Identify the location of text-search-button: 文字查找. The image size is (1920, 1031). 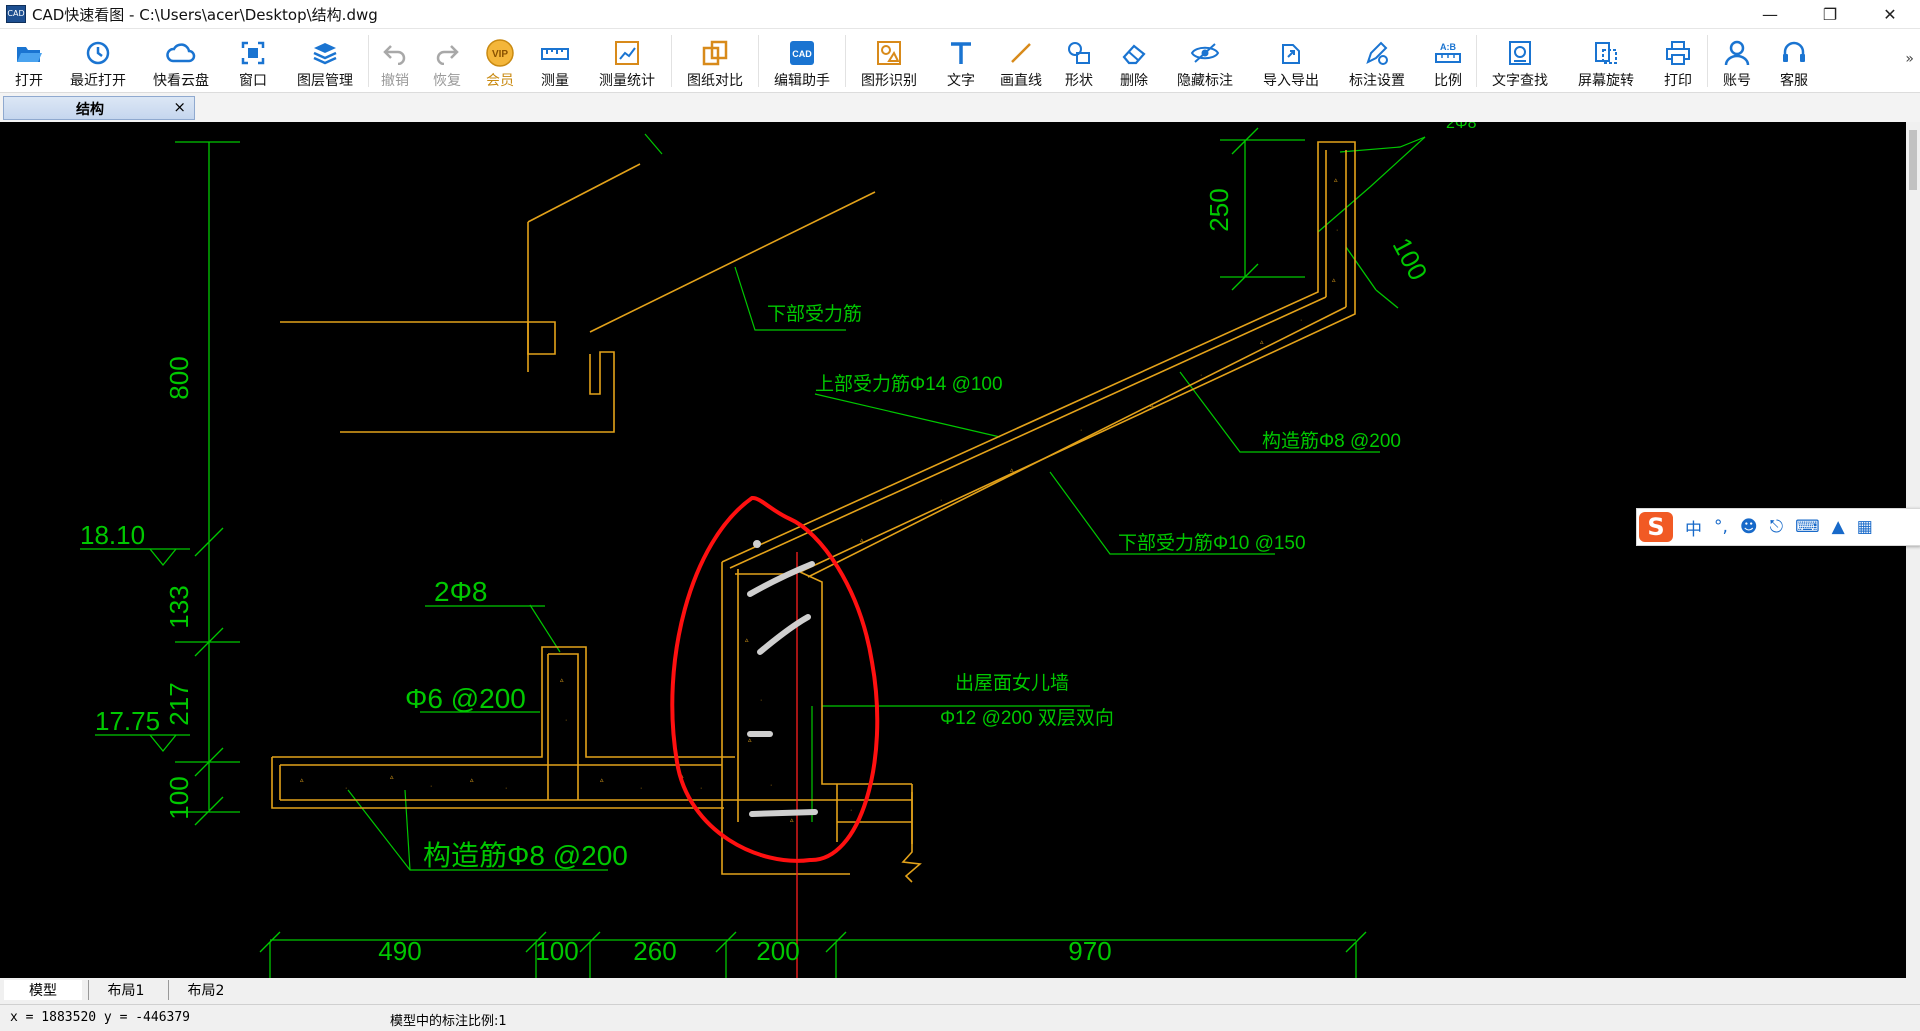
(1520, 60).